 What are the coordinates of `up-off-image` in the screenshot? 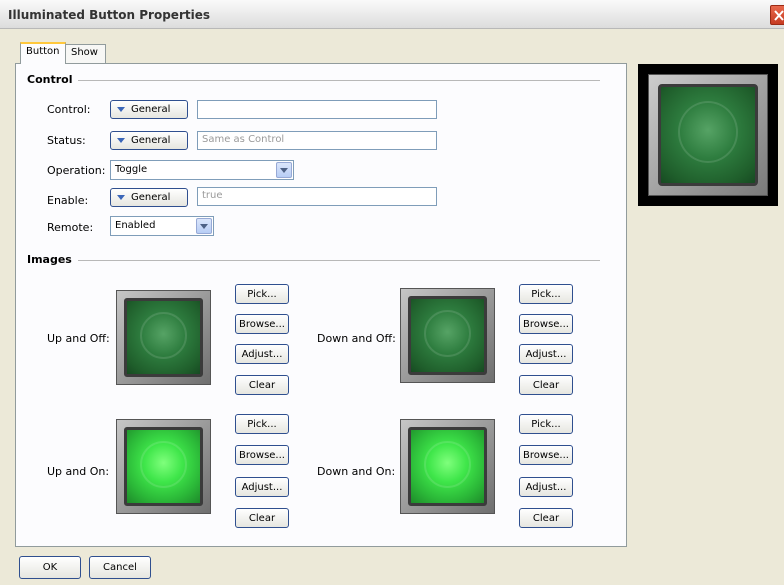 It's located at (163, 337).